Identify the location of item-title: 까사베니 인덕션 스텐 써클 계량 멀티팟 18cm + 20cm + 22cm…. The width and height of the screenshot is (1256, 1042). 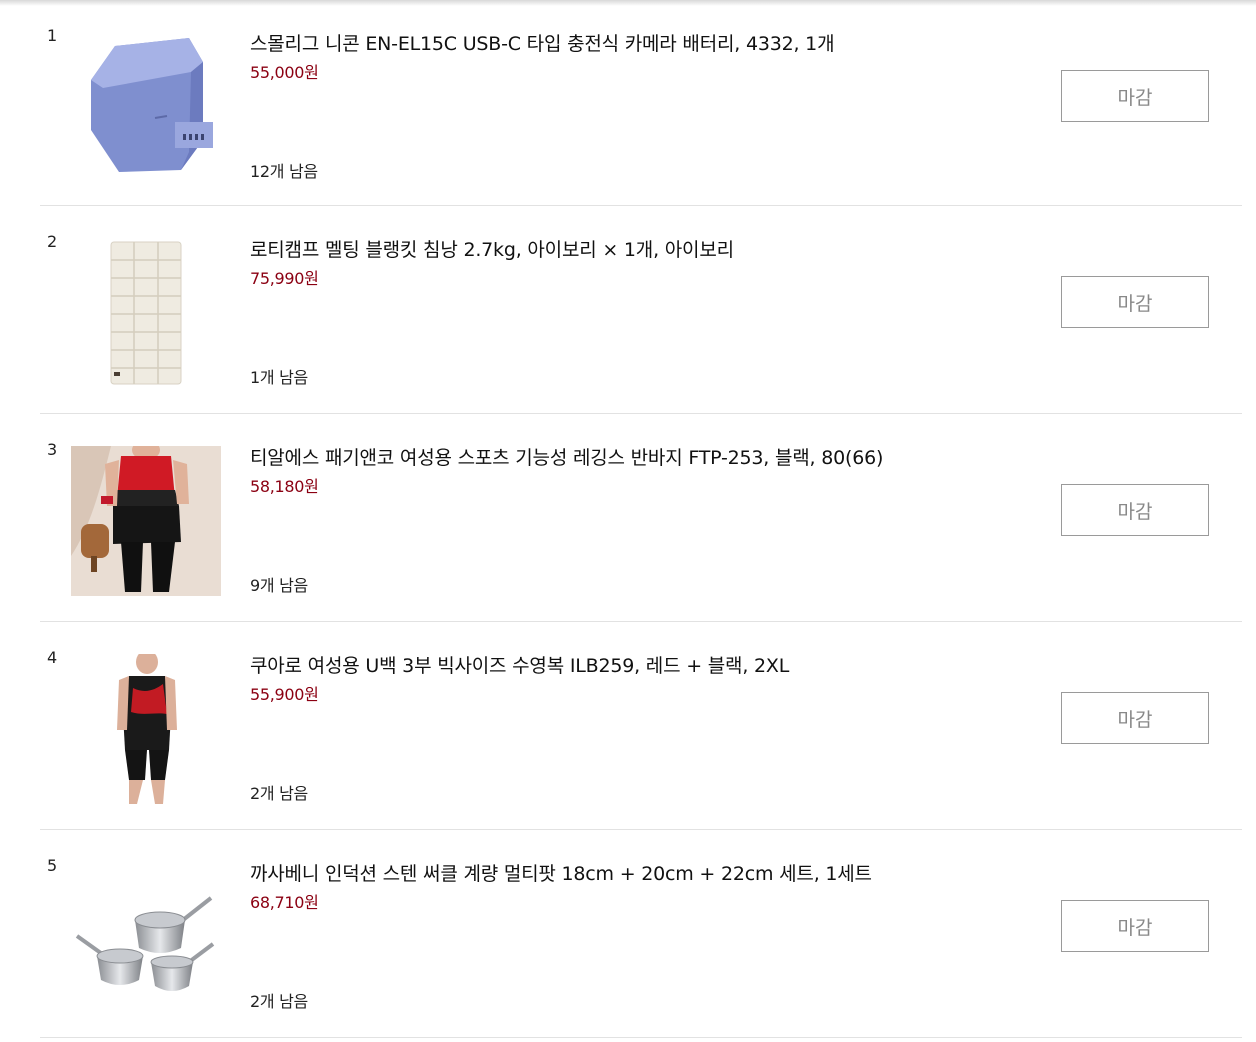
(575, 874).